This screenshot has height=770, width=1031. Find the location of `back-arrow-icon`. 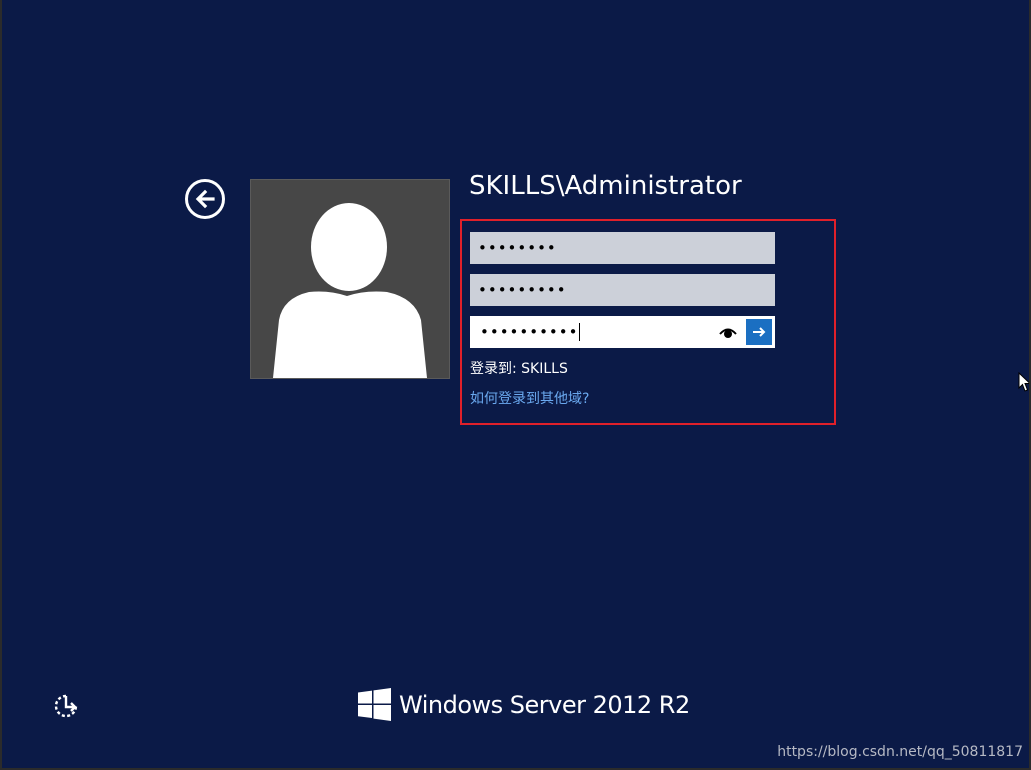

back-arrow-icon is located at coordinates (205, 199).